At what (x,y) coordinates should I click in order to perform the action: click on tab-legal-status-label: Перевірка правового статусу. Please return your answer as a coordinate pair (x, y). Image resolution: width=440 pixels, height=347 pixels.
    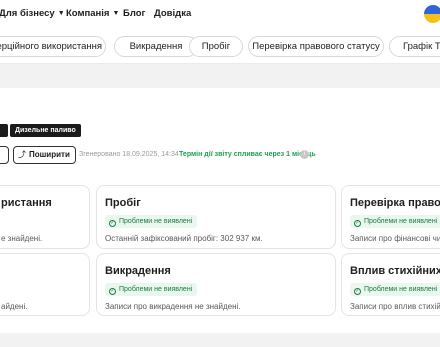
    Looking at the image, I should click on (316, 46).